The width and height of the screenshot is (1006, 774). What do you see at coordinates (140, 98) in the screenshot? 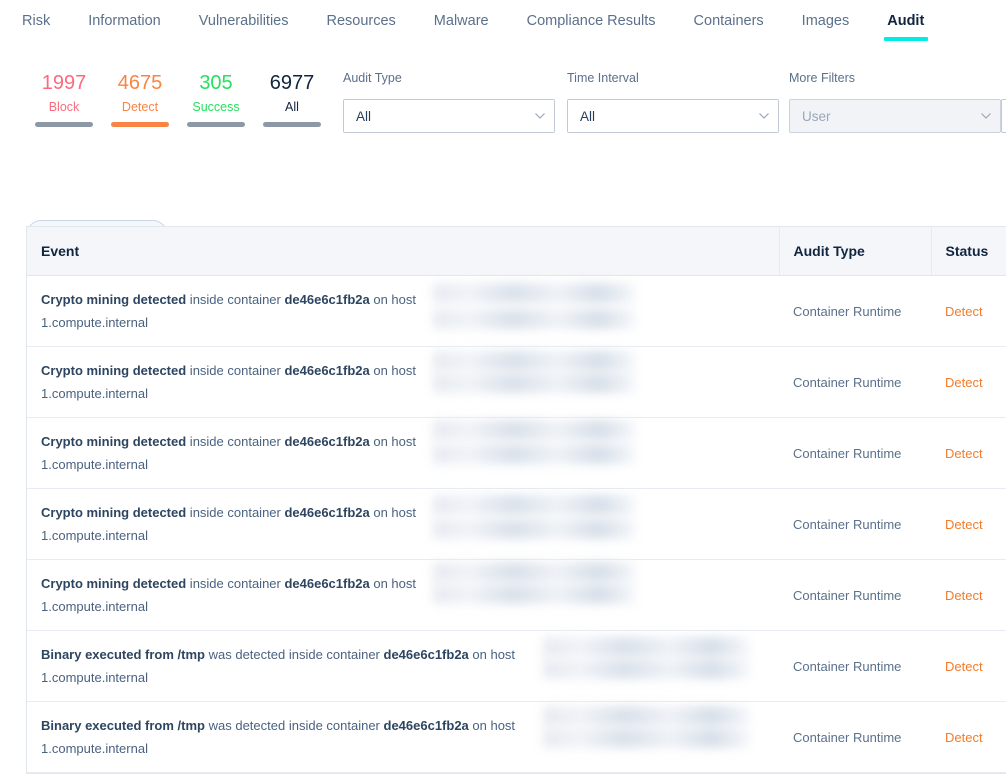
I see `stat-detect: 4675 Detect` at bounding box center [140, 98].